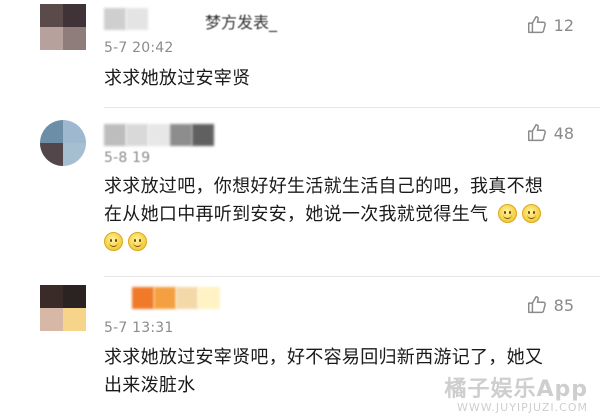 This screenshot has height=418, width=600. What do you see at coordinates (139, 328) in the screenshot?
I see `comment-timestamp: 5-7 13:31` at bounding box center [139, 328].